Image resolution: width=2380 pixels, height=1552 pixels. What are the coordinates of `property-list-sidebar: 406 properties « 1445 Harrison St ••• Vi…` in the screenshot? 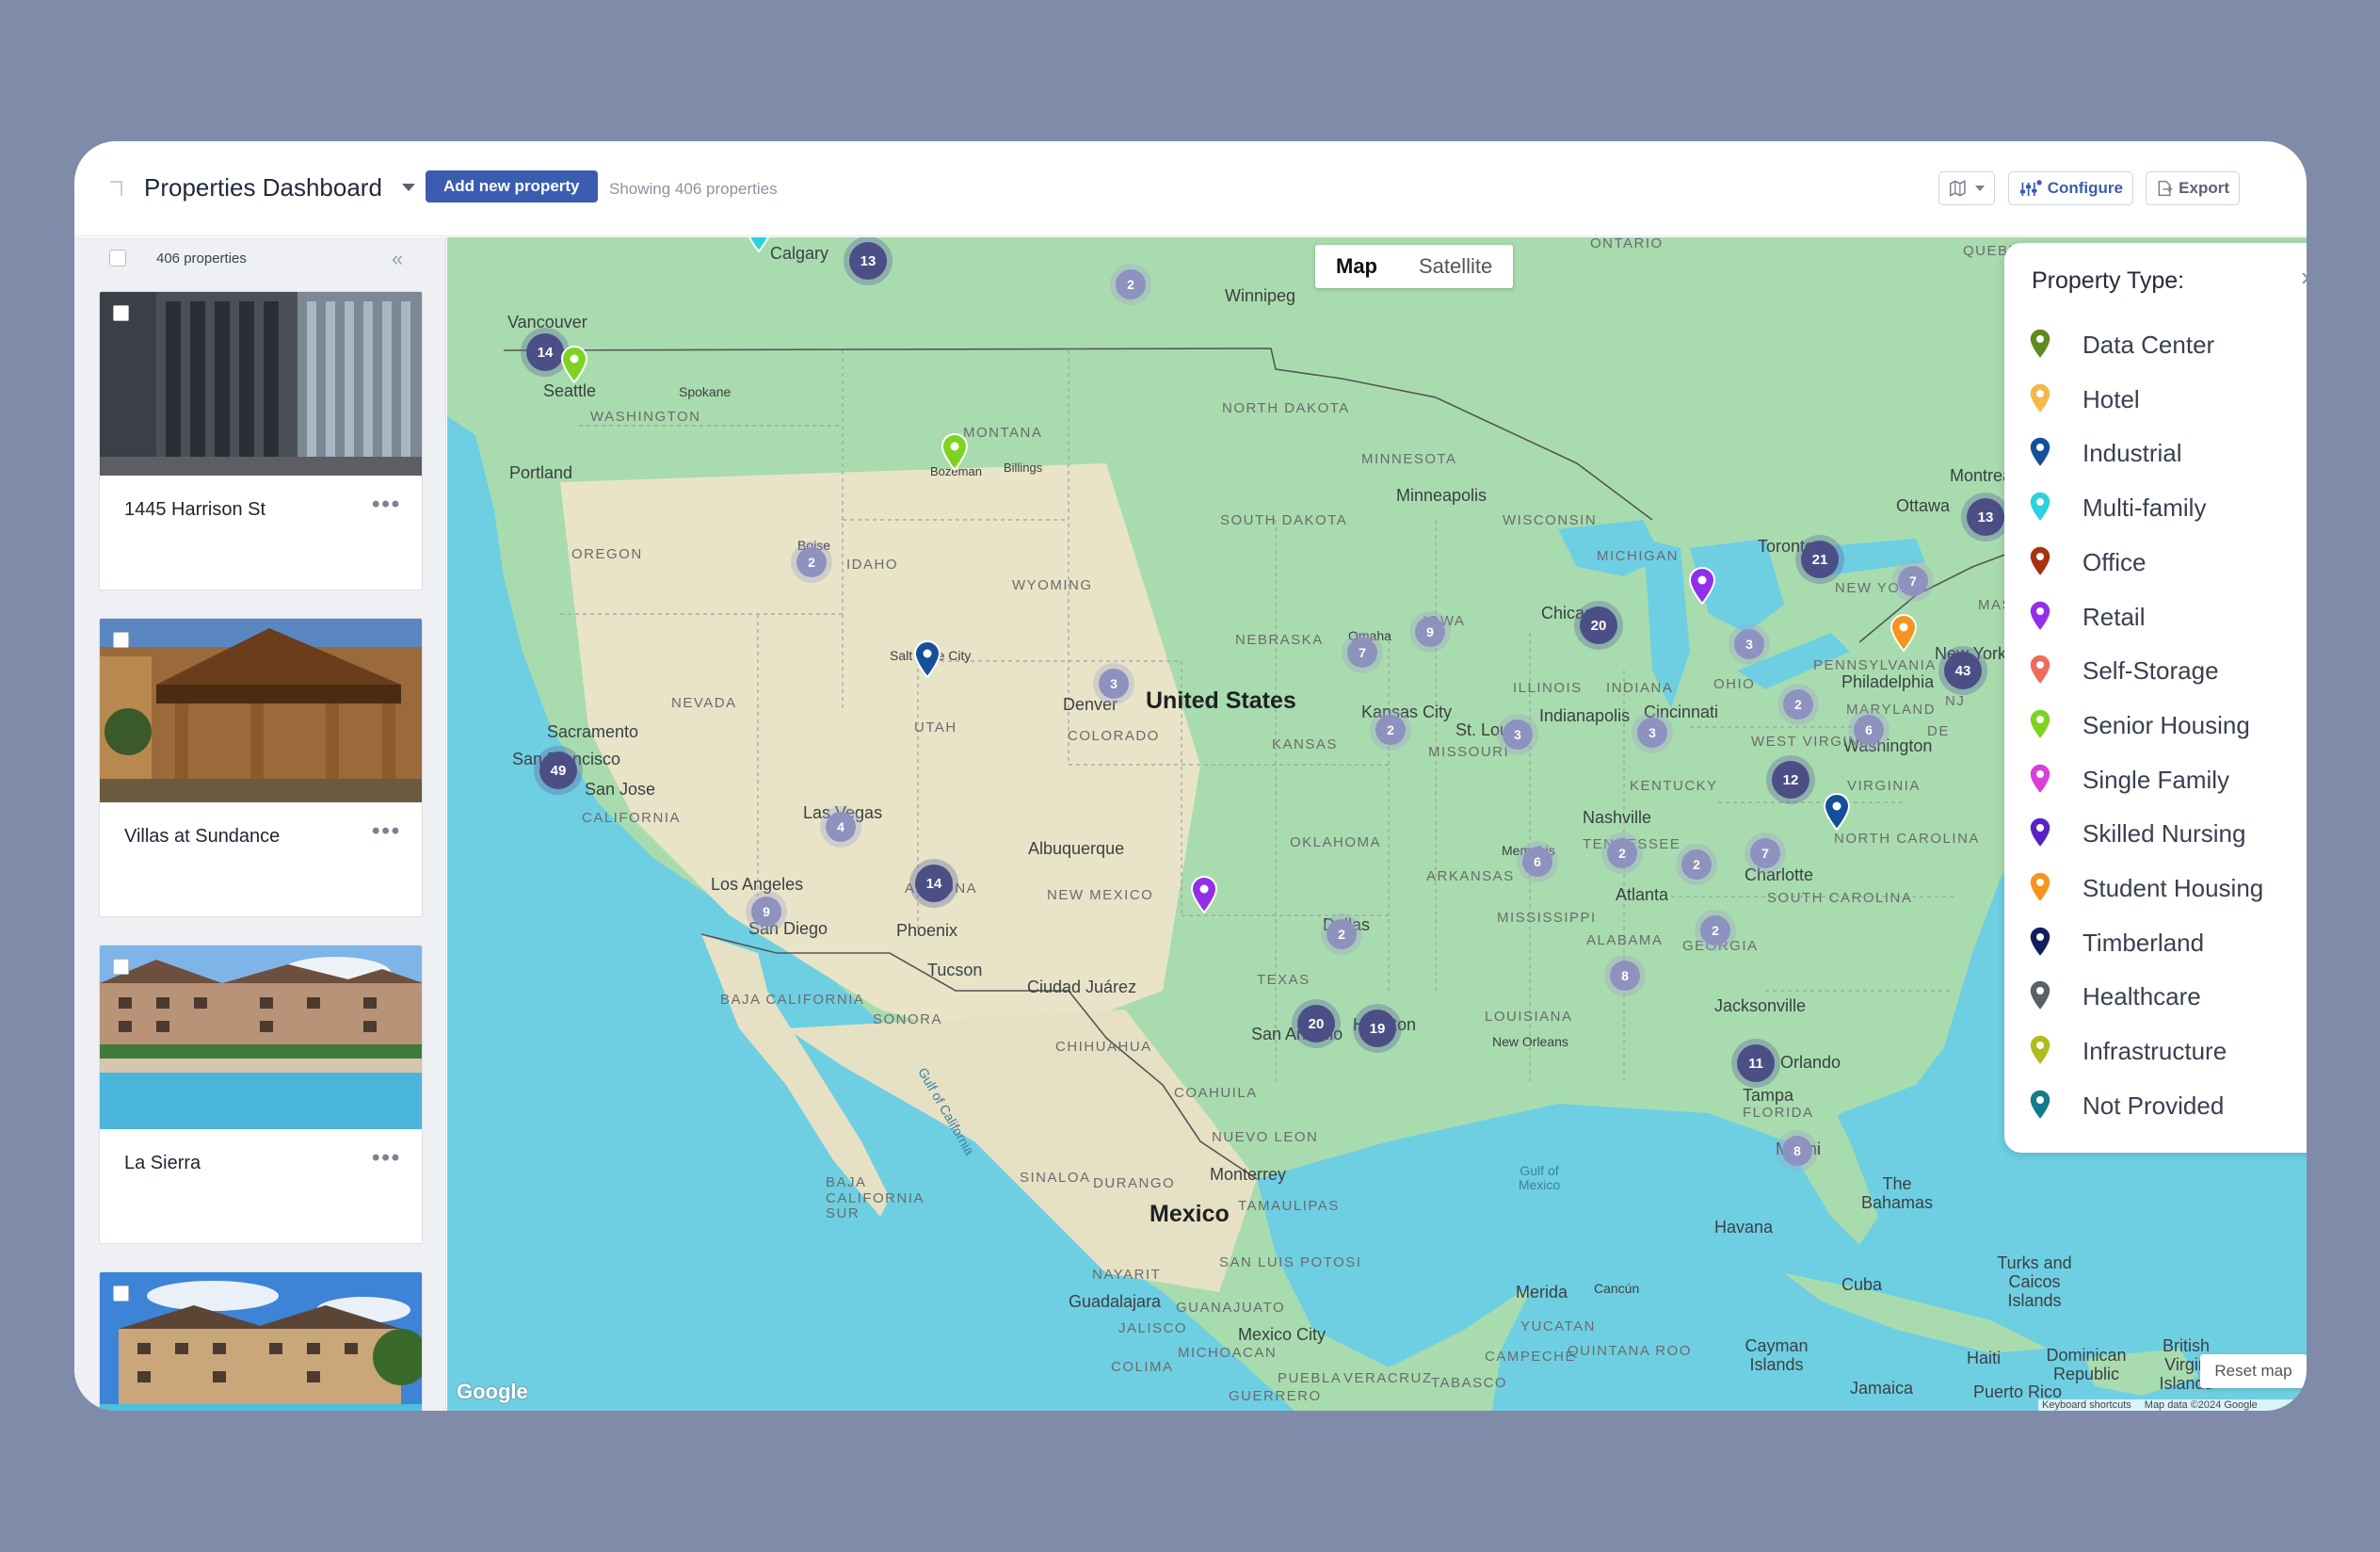 It's located at (260, 824).